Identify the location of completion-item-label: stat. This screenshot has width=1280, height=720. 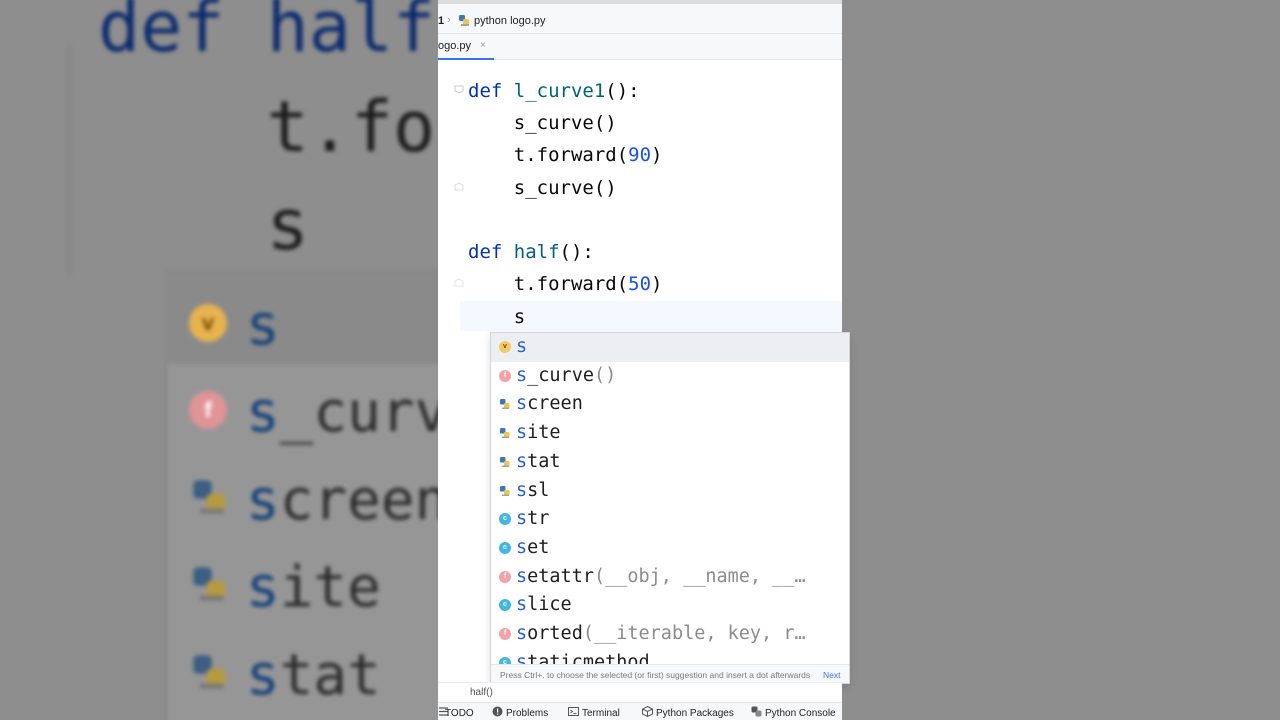
(538, 462).